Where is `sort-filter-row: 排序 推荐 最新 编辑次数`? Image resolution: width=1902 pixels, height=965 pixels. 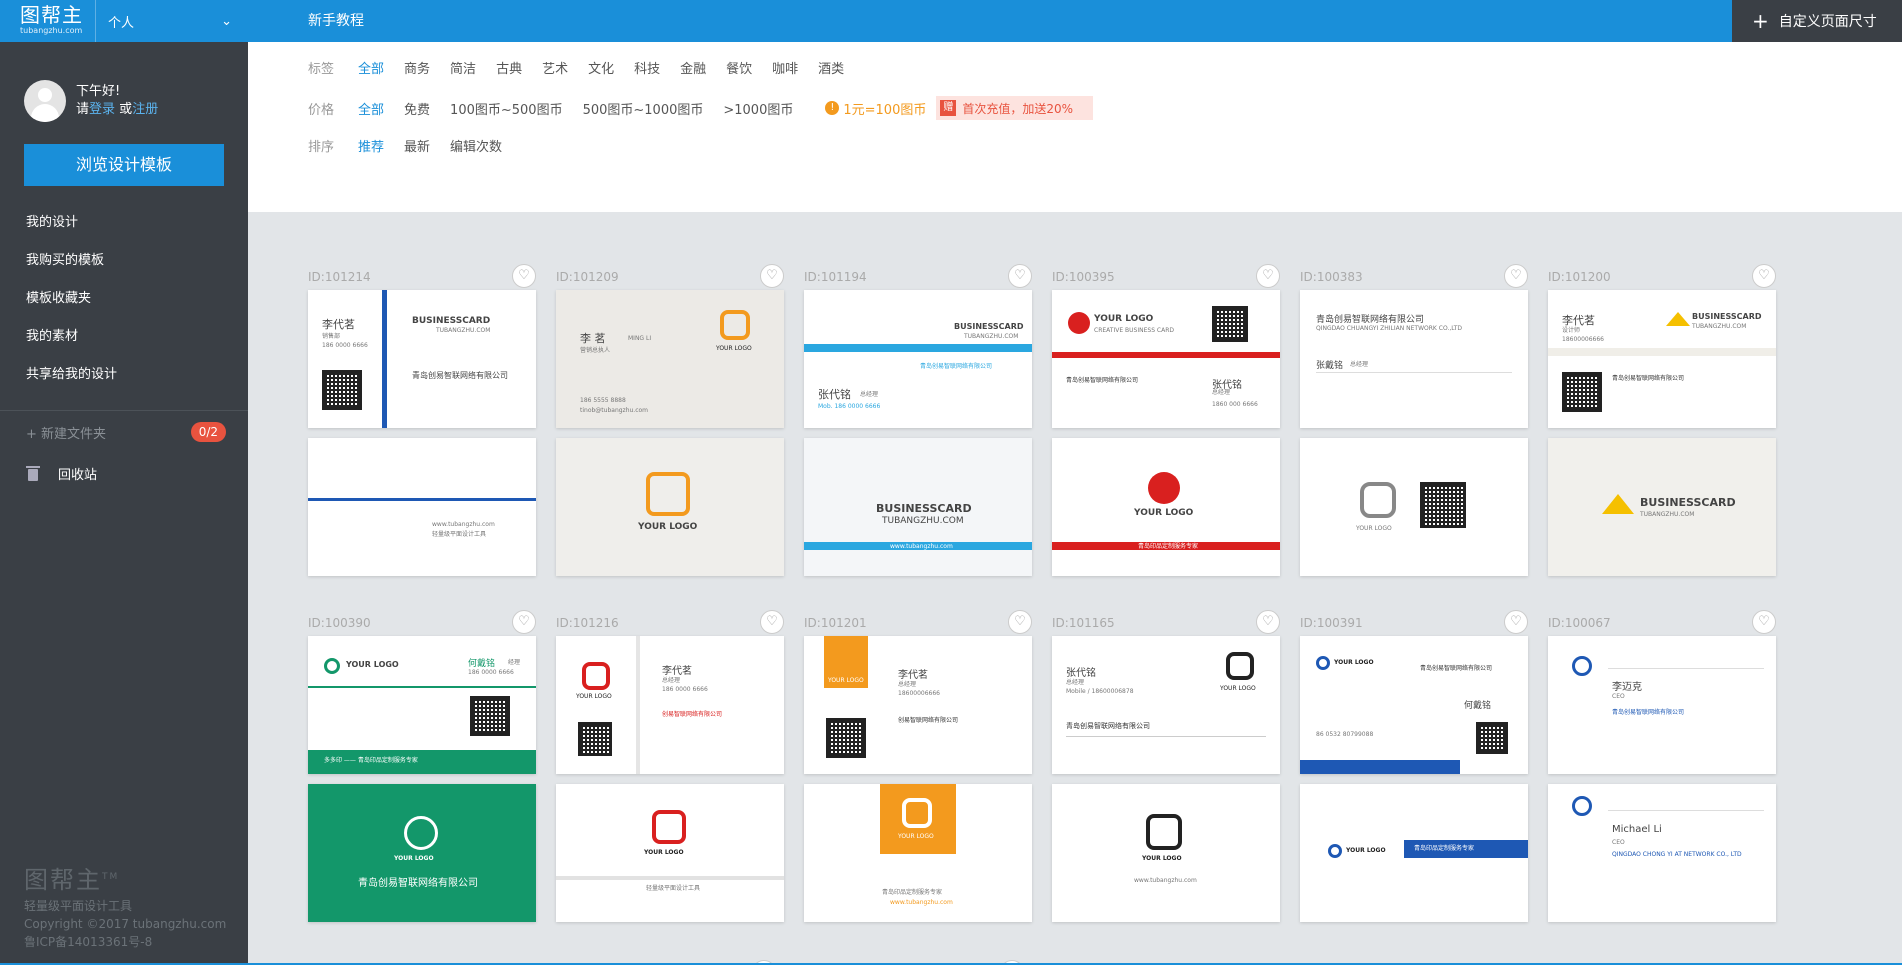 sort-filter-row: 排序 推荐 最新 编辑次数 is located at coordinates (415, 145).